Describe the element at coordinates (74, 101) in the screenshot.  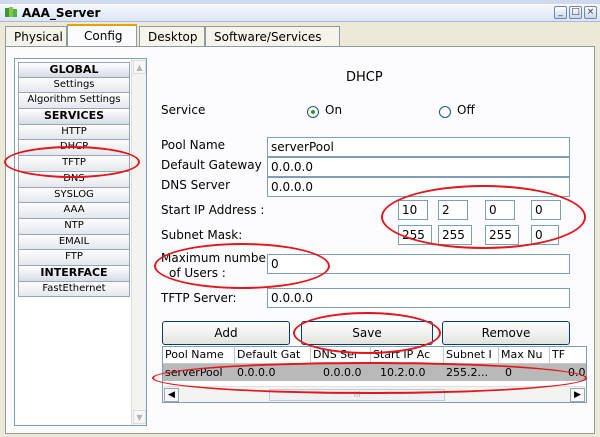
I see `sidebar-item-algorithm-settings: Algorithm Settings` at that location.